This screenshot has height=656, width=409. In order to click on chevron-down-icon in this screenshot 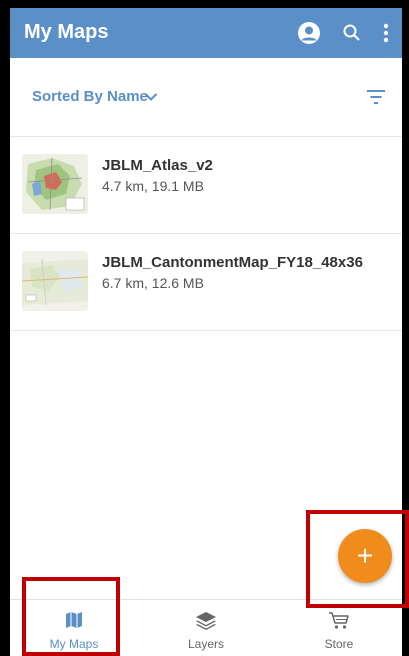, I will do `click(151, 98)`.